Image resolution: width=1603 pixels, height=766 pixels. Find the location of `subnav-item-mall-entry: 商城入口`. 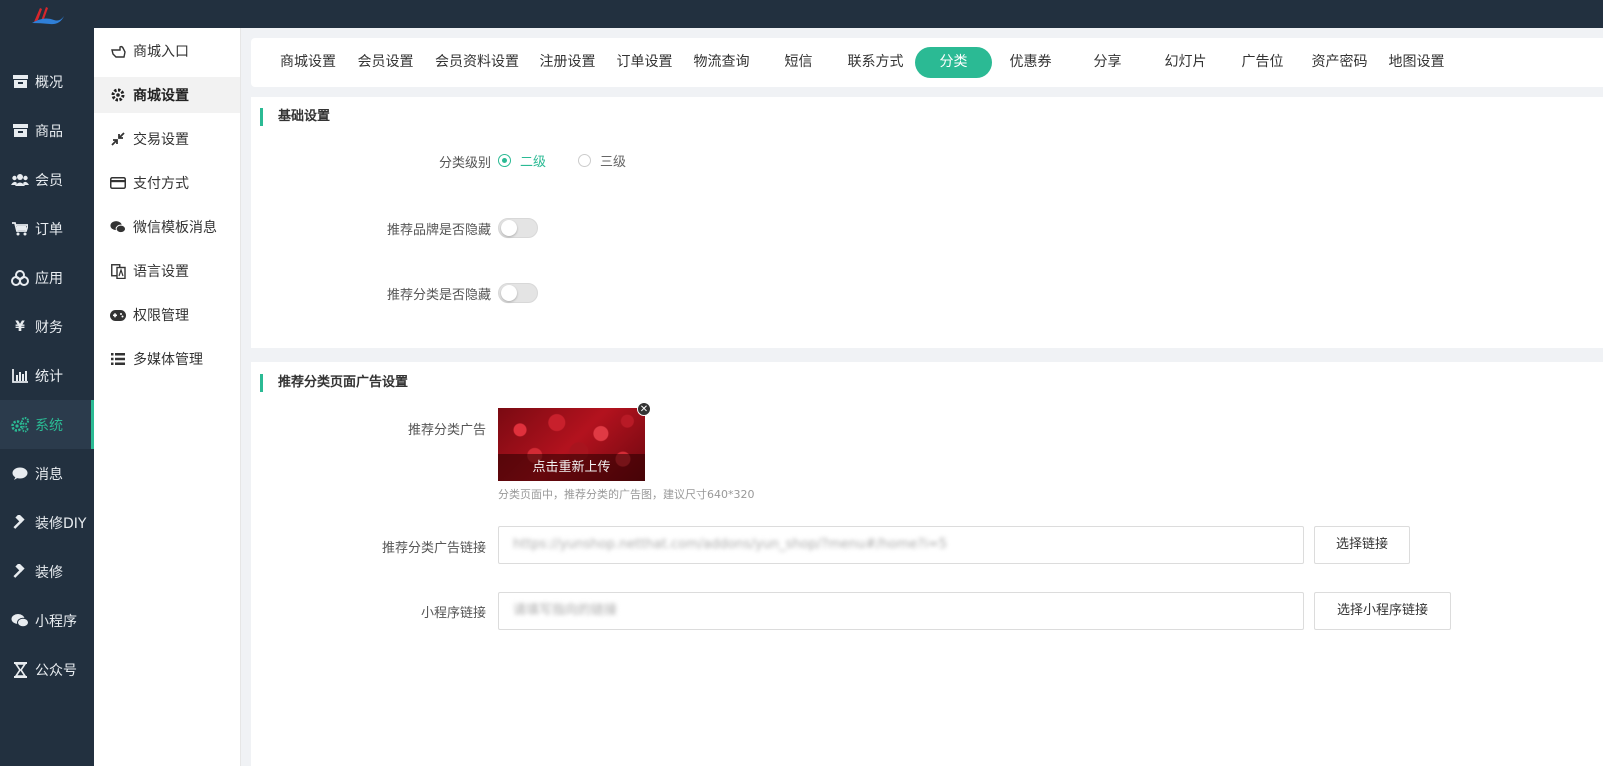

subnav-item-mall-entry: 商城入口 is located at coordinates (167, 51).